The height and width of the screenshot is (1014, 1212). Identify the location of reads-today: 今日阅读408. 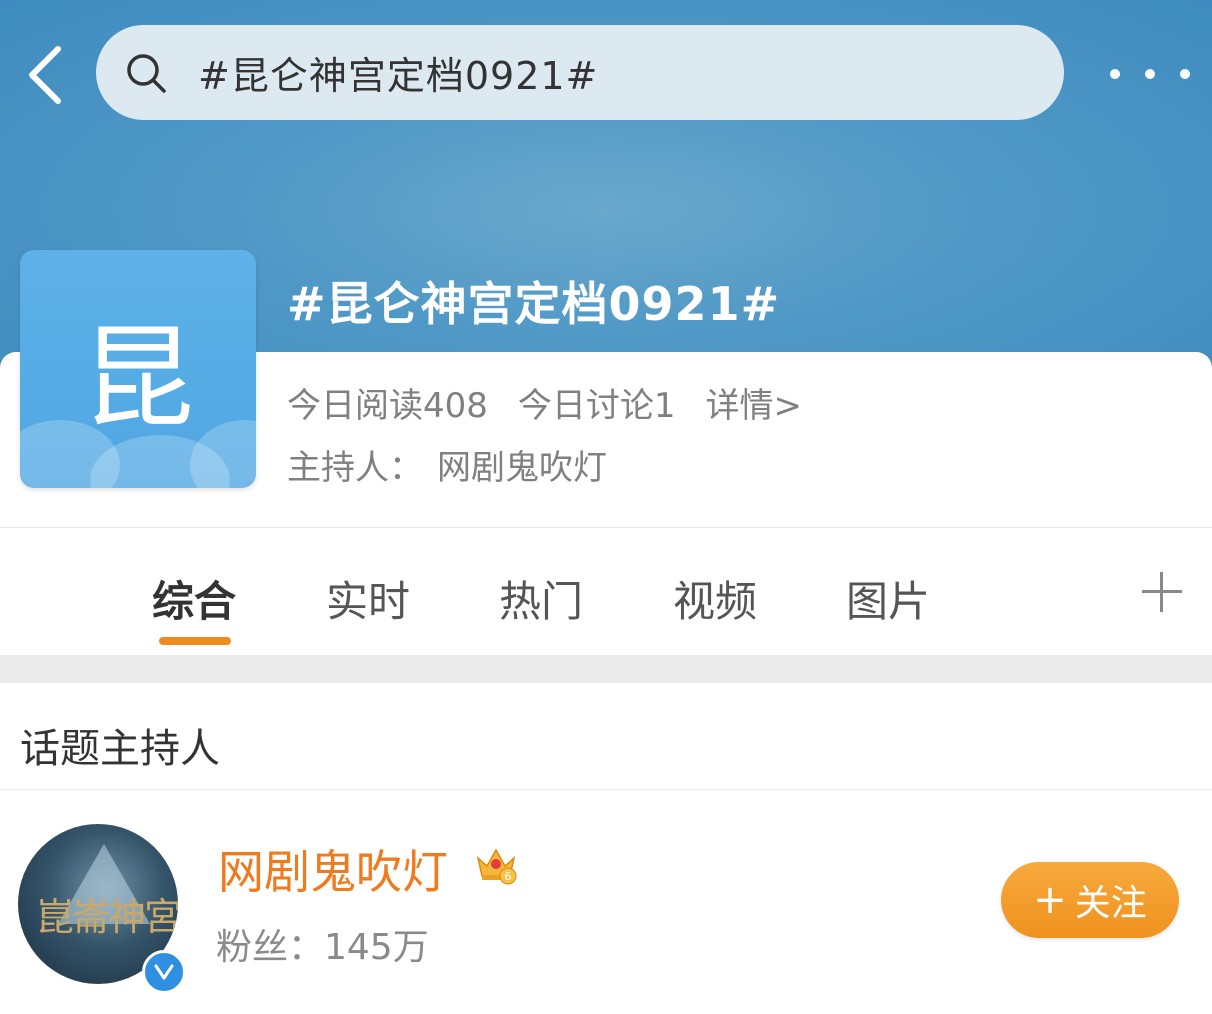
(387, 406).